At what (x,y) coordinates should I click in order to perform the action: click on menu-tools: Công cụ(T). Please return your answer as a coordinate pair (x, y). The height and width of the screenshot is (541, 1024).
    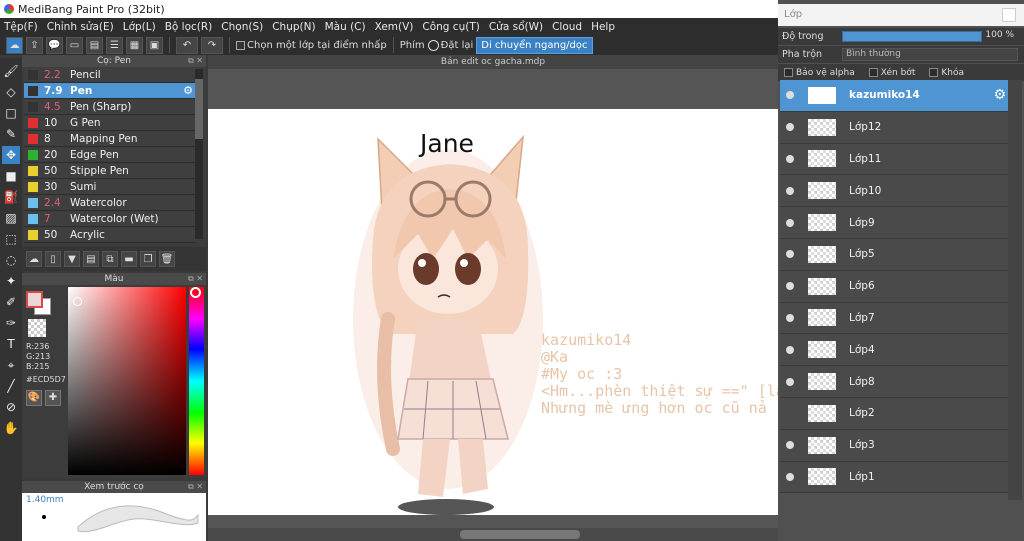
    Looking at the image, I should click on (450, 27).